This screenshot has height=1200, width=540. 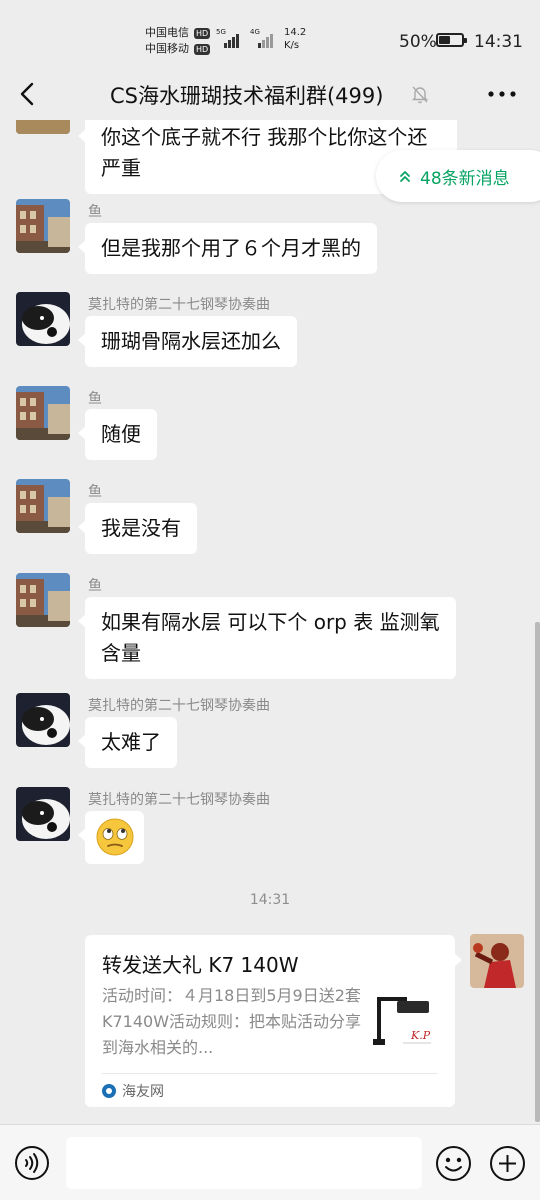 I want to click on card-divider, so click(x=270, y=1073).